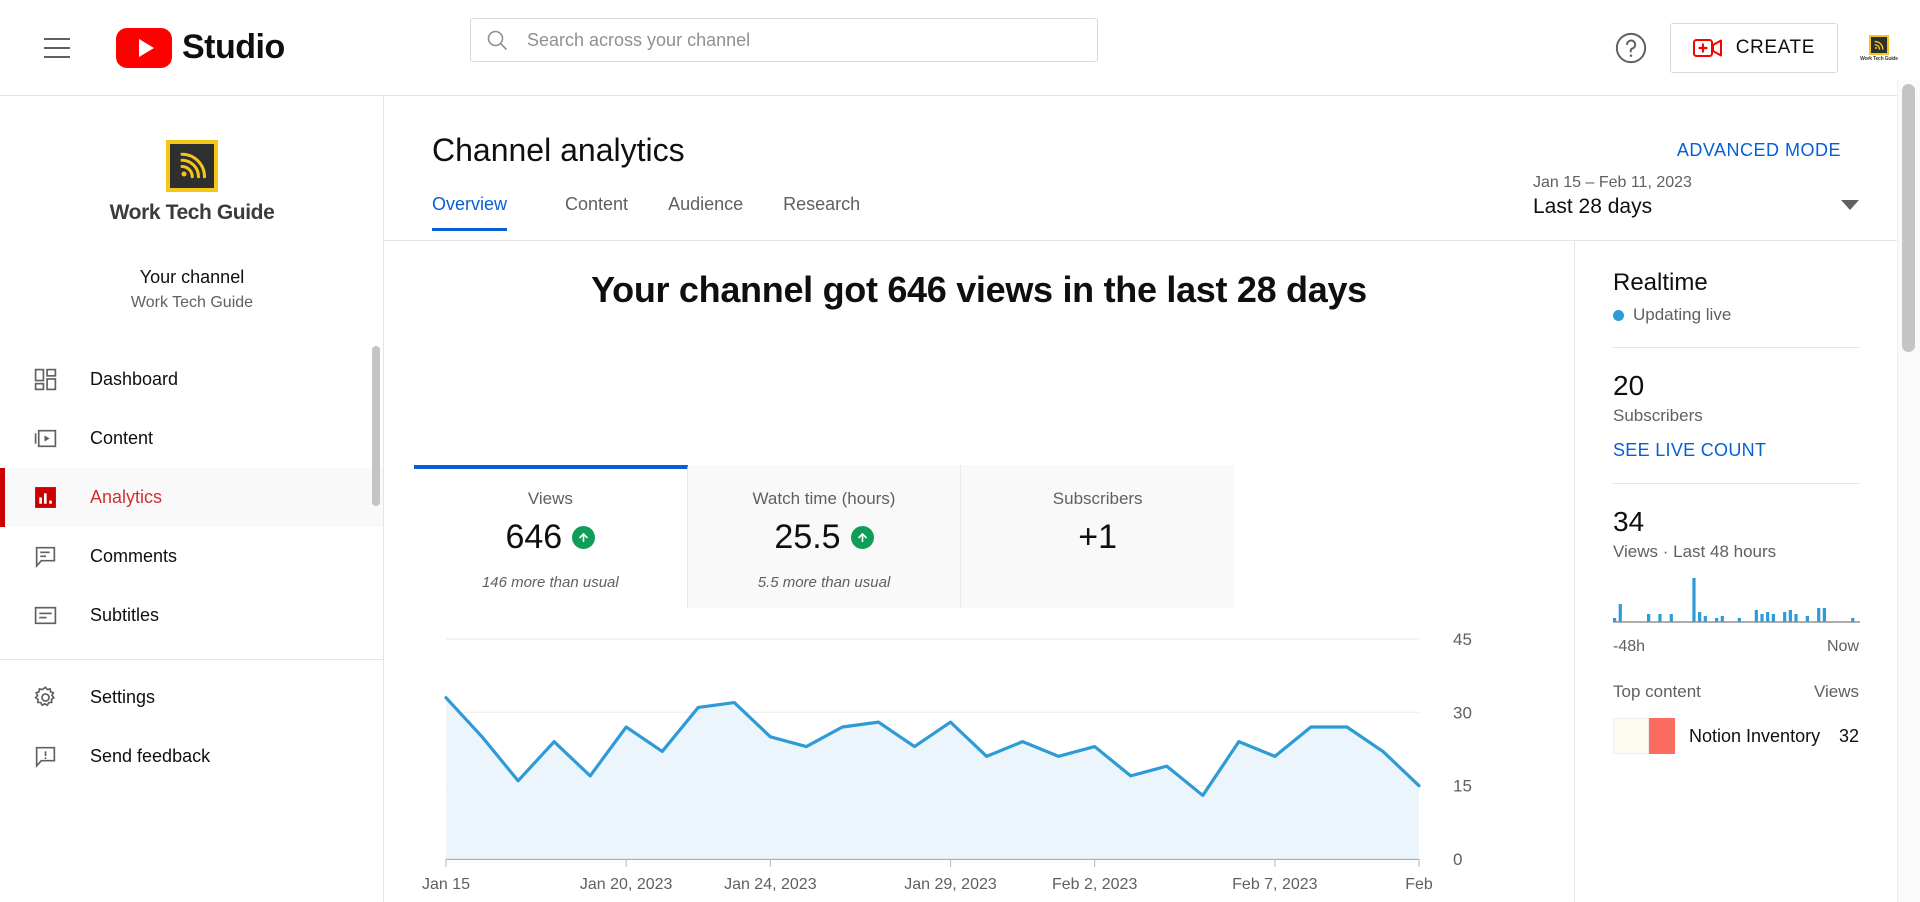 The height and width of the screenshot is (902, 1920). What do you see at coordinates (1757, 735) in the screenshot?
I see `video-title: Notion Inventory M` at bounding box center [1757, 735].